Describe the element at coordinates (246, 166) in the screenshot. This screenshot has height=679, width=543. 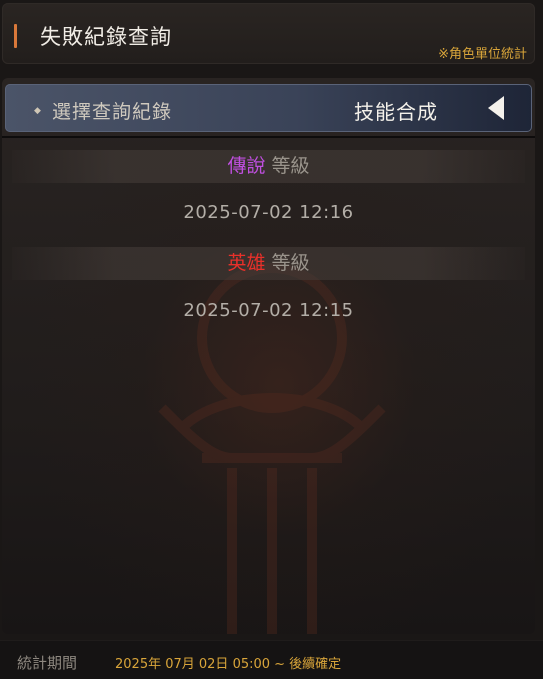
I see `grade-name: 傳說` at that location.